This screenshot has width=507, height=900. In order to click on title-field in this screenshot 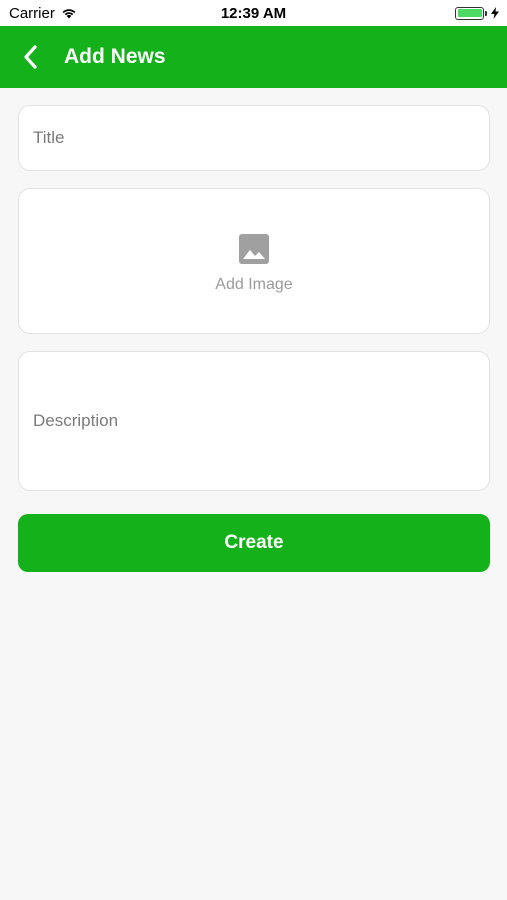, I will do `click(254, 138)`.